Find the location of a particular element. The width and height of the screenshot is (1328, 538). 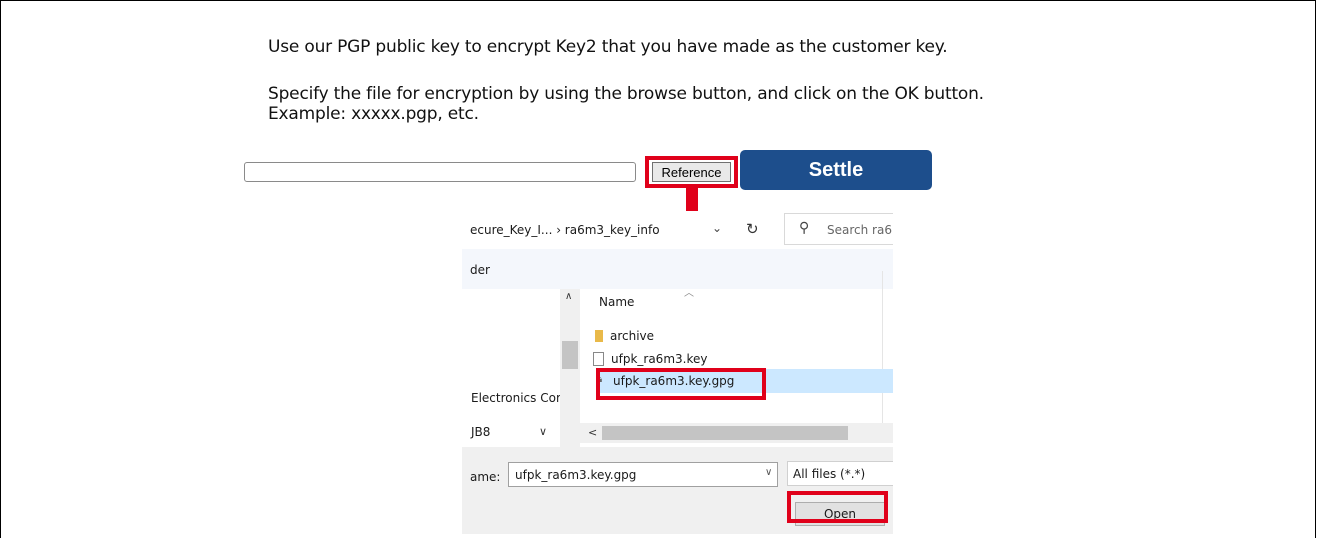

folder-icon is located at coordinates (599, 336).